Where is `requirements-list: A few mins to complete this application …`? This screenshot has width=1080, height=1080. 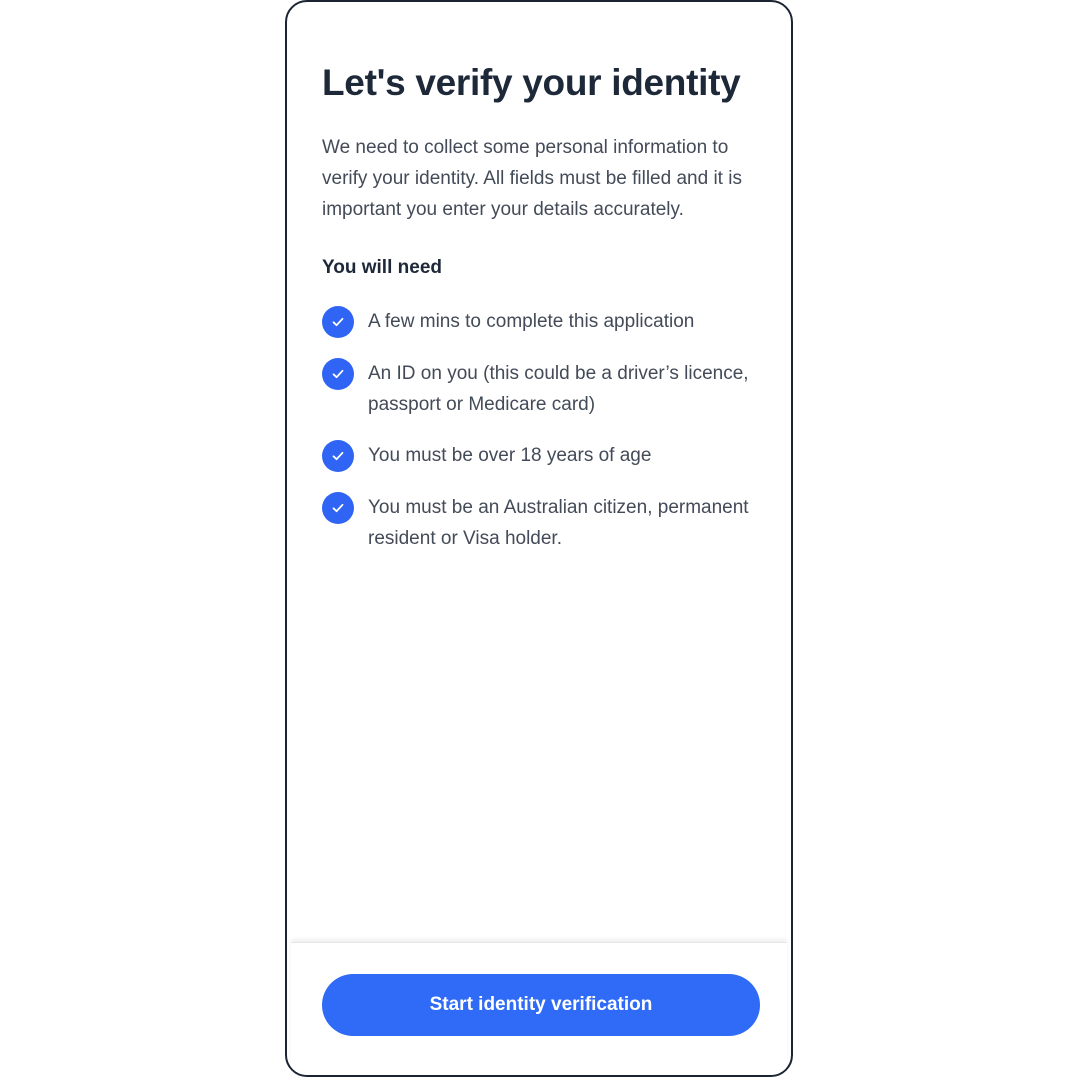 requirements-list: A few mins to complete this application … is located at coordinates (542, 440).